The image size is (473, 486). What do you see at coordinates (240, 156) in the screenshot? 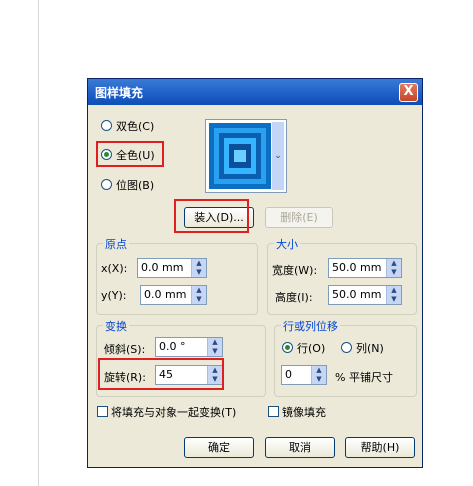
I see `pattern-swatch` at bounding box center [240, 156].